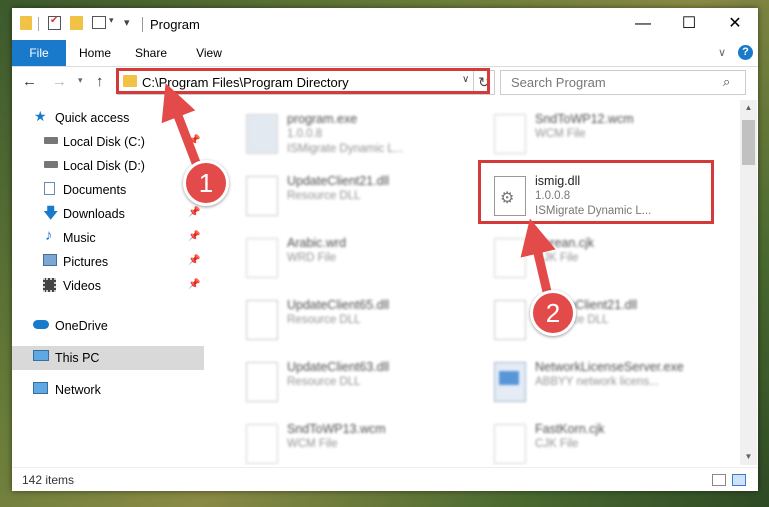 This screenshot has width=769, height=507. I want to click on arrow-to-ismig-dll, so click(538, 258).